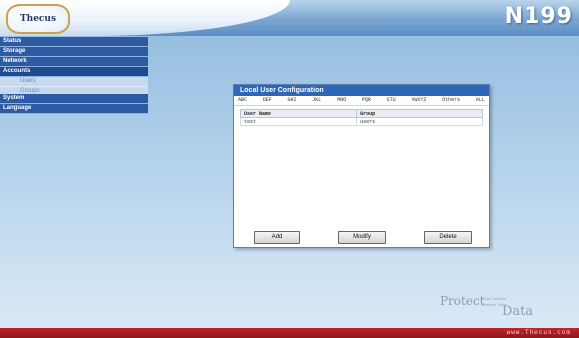 Image resolution: width=579 pixels, height=338 pixels. Describe the element at coordinates (298, 113) in the screenshot. I see `col-user-name: User Name` at that location.